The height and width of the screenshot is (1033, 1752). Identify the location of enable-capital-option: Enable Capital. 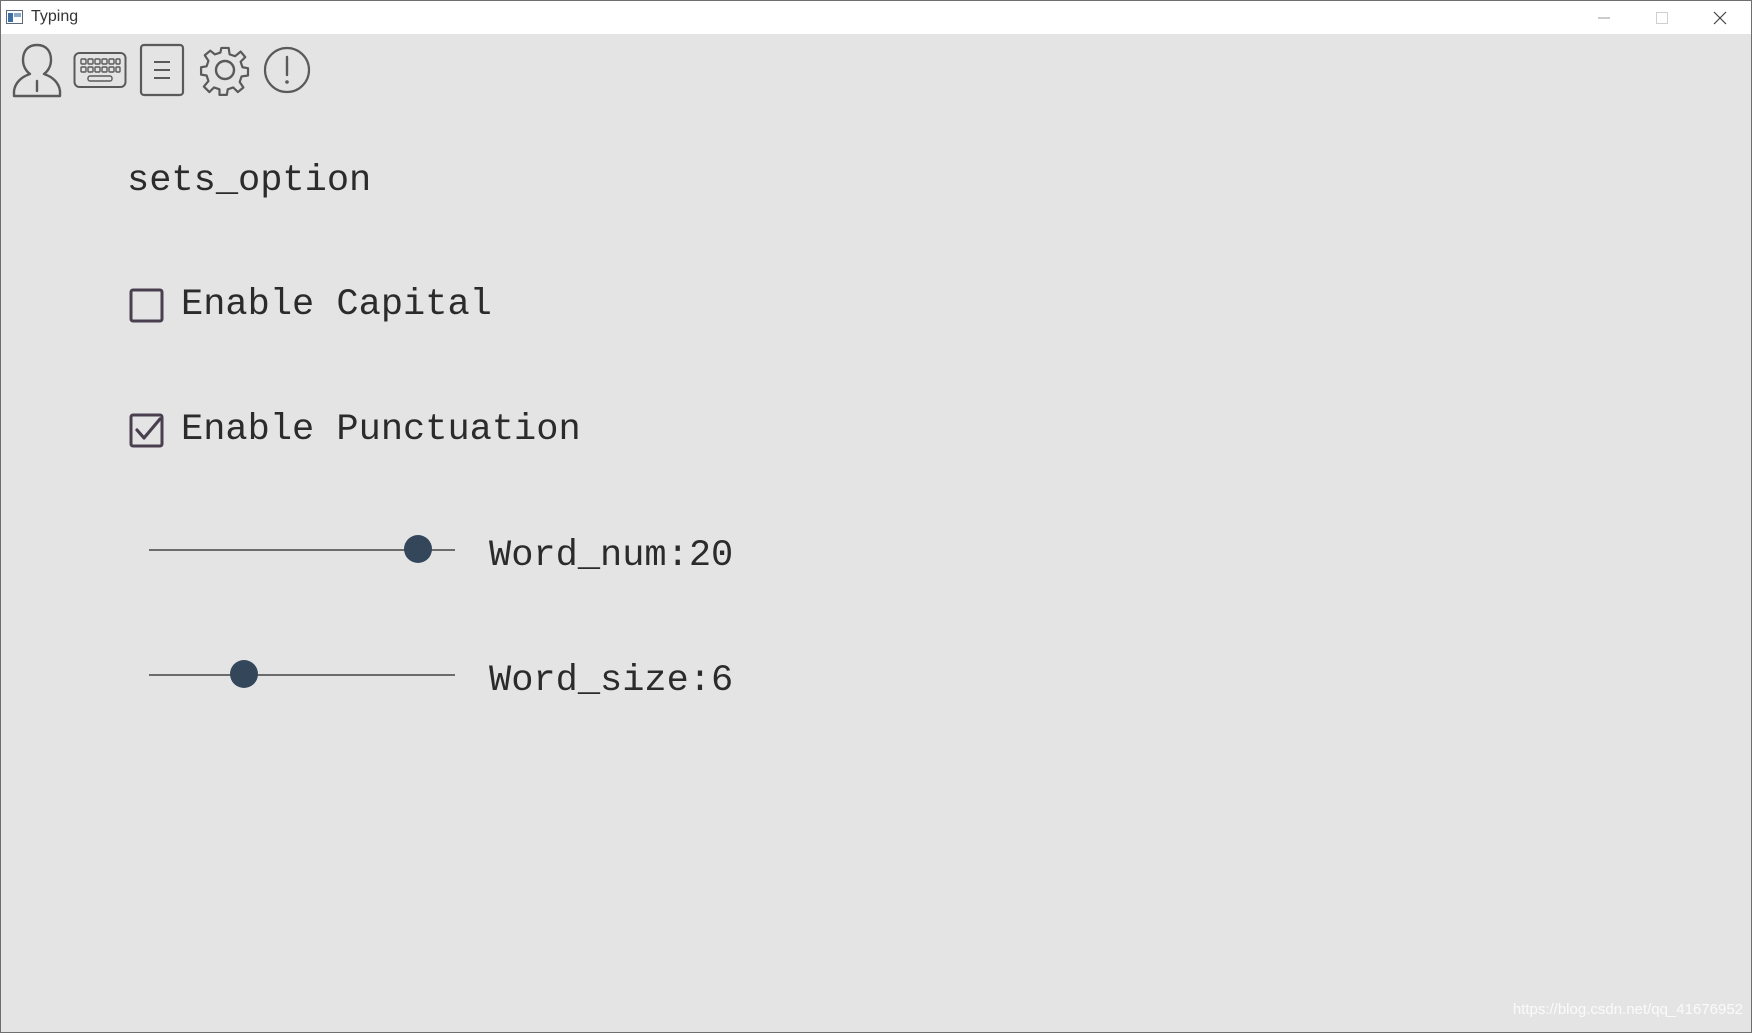
(310, 305).